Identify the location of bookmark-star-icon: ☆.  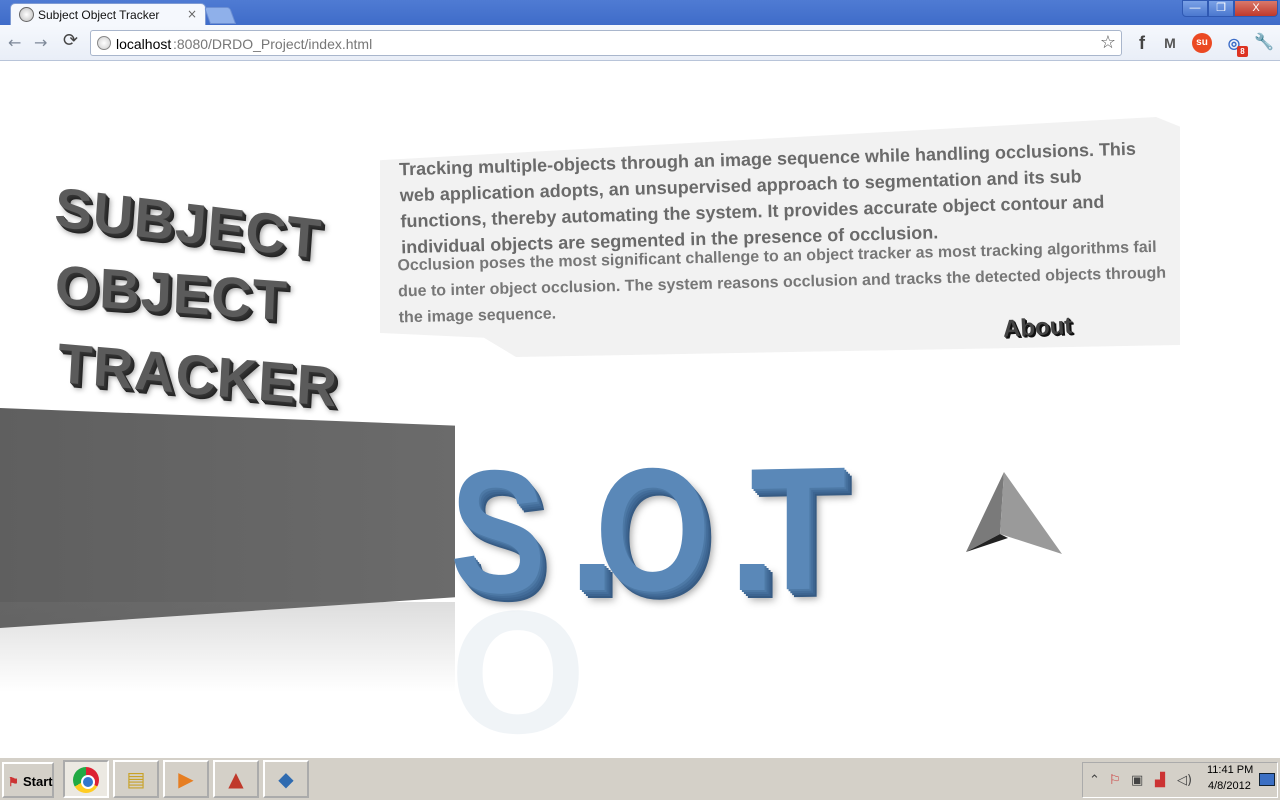
(1108, 42).